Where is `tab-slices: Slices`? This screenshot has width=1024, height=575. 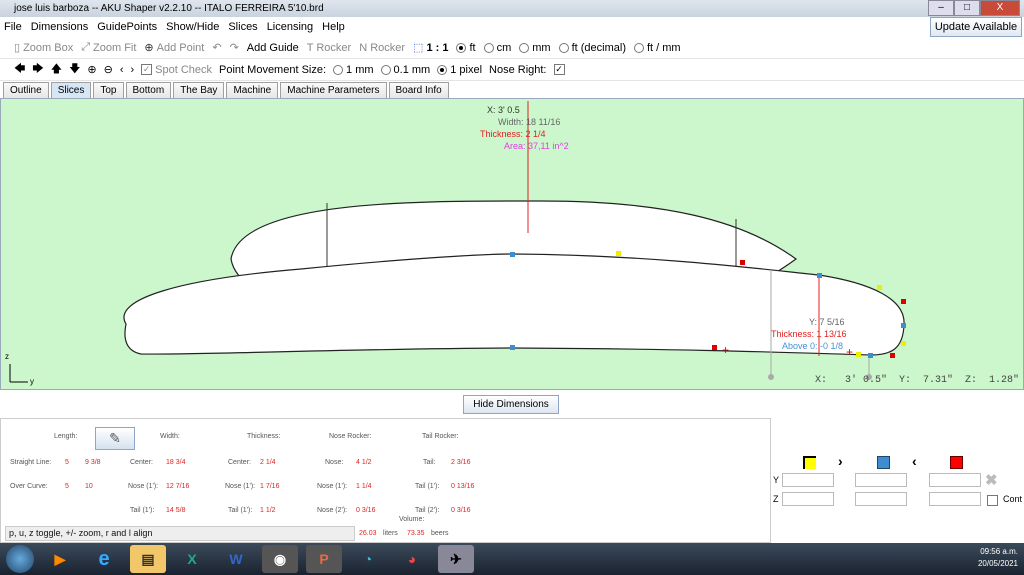
tab-slices: Slices is located at coordinates (71, 90).